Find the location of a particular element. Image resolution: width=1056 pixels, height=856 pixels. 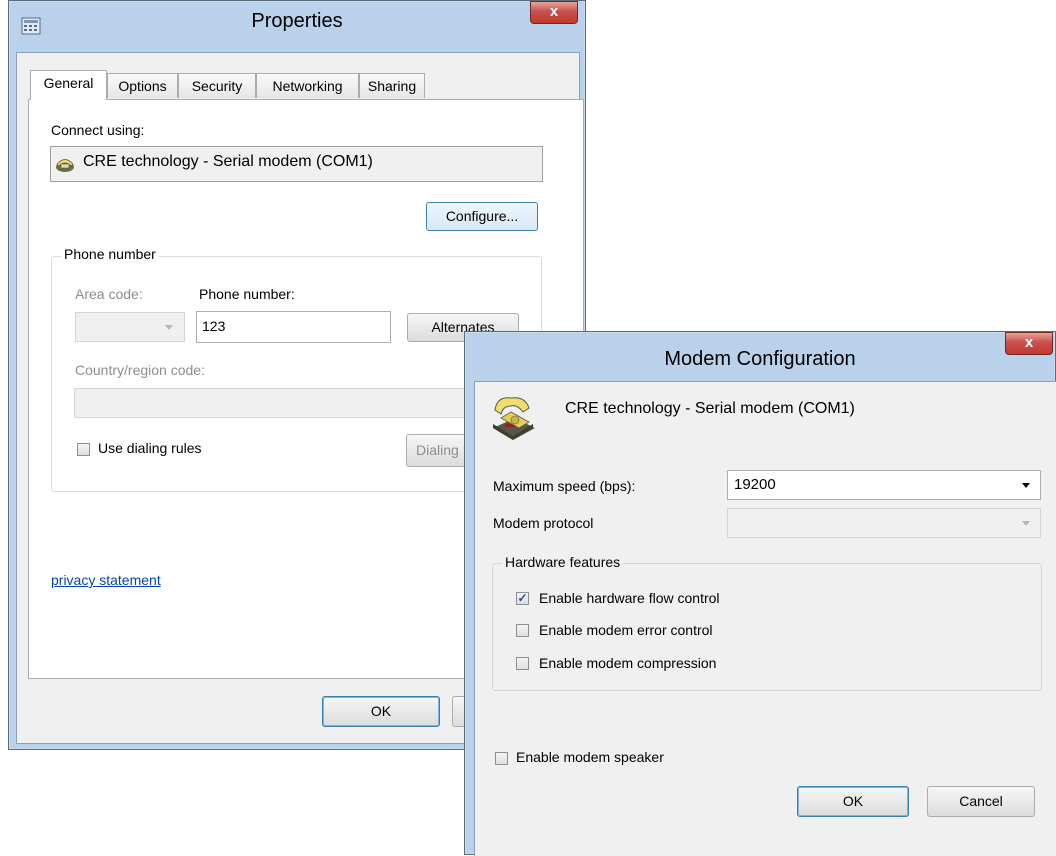

modem-error-control-checkbox is located at coordinates (522, 630).